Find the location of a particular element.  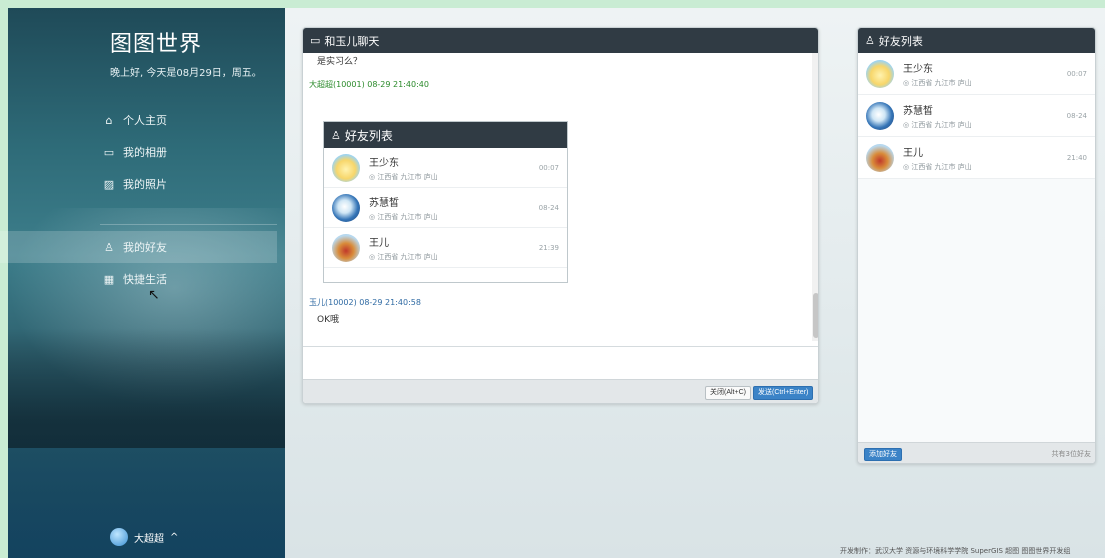

embedded-header: ♙ 好友列表 is located at coordinates (445, 135).